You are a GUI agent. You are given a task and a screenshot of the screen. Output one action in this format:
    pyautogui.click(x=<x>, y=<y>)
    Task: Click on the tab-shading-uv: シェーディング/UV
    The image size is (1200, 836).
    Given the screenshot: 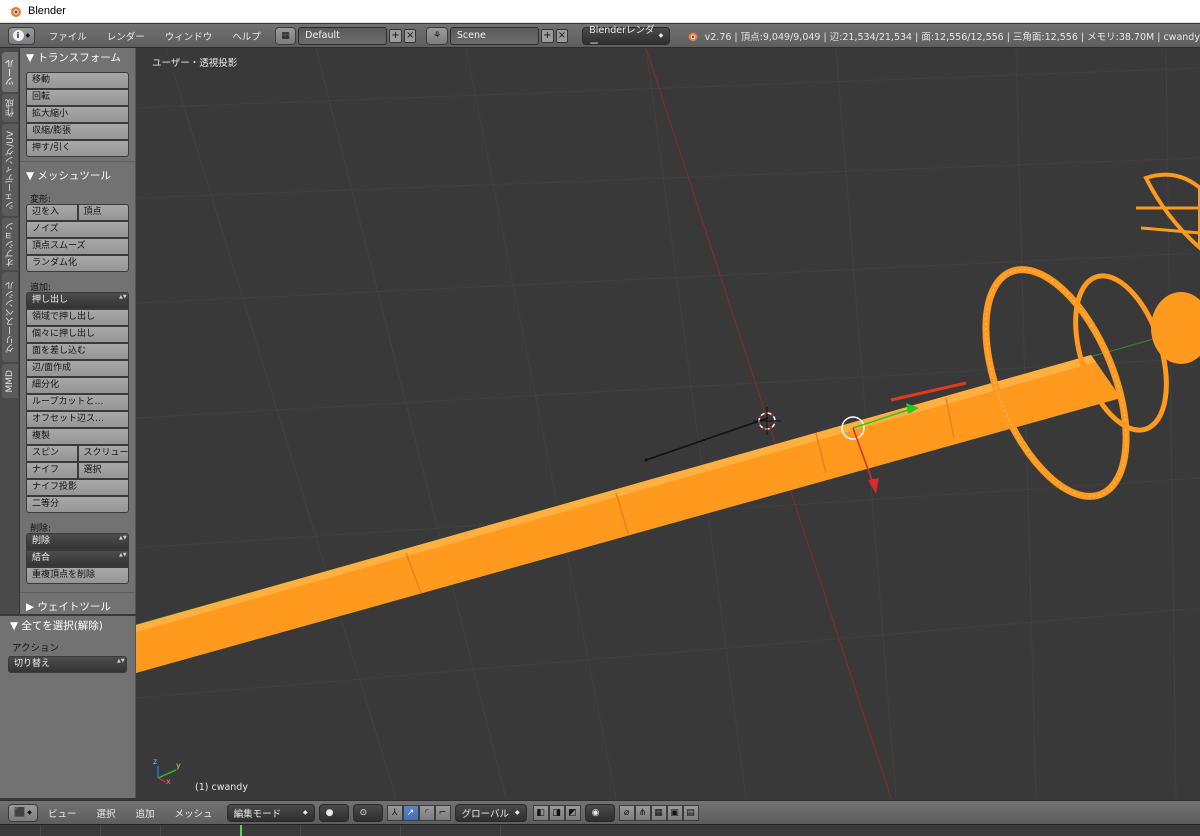 What is the action you would take?
    pyautogui.click(x=10, y=170)
    